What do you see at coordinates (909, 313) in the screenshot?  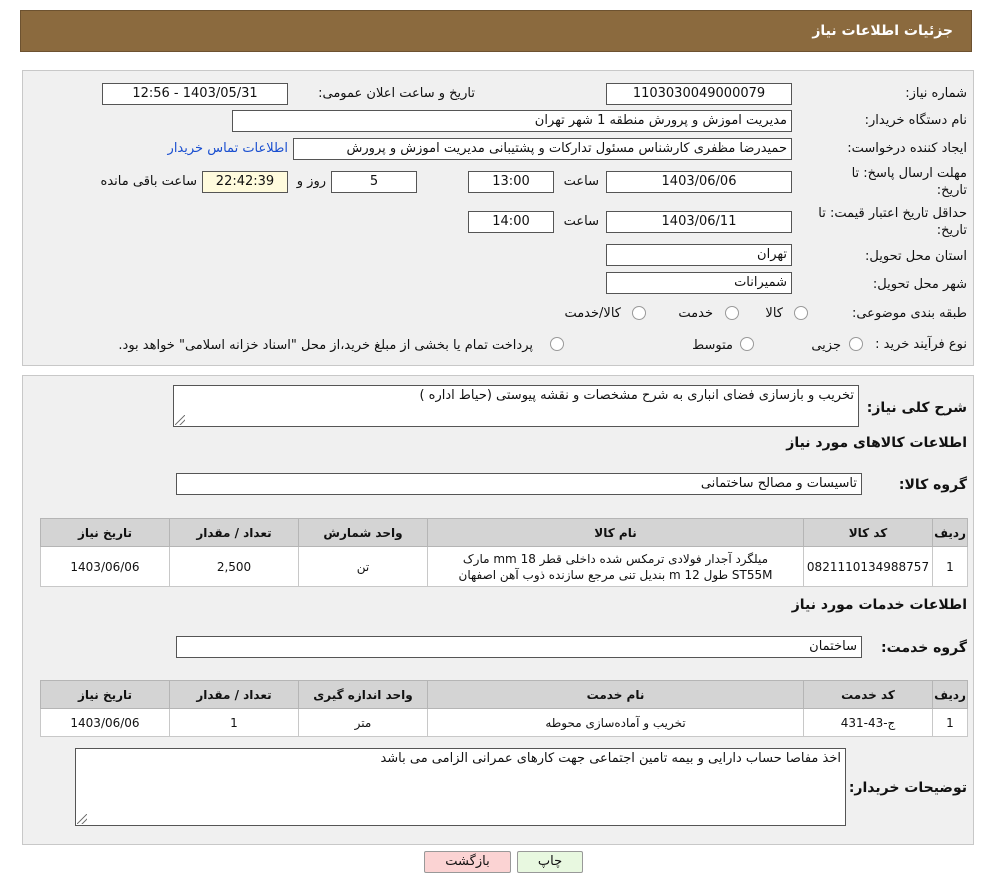 I see `category-label: طبقه بندی موضوعی:` at bounding box center [909, 313].